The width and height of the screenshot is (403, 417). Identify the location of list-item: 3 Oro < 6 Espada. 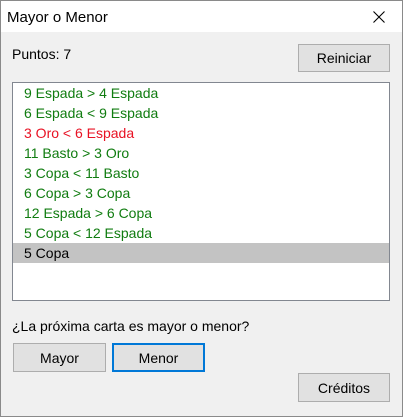
(201, 133).